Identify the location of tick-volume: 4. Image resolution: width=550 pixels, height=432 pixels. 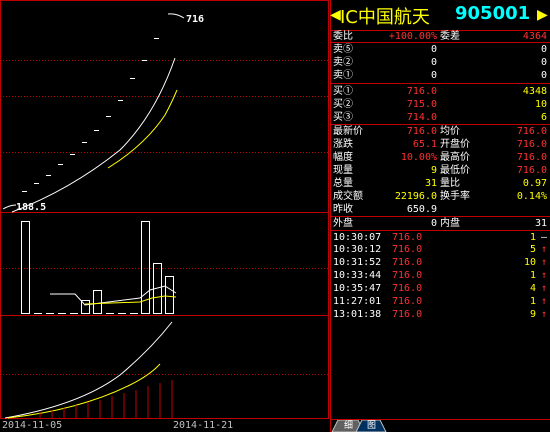
(532, 288).